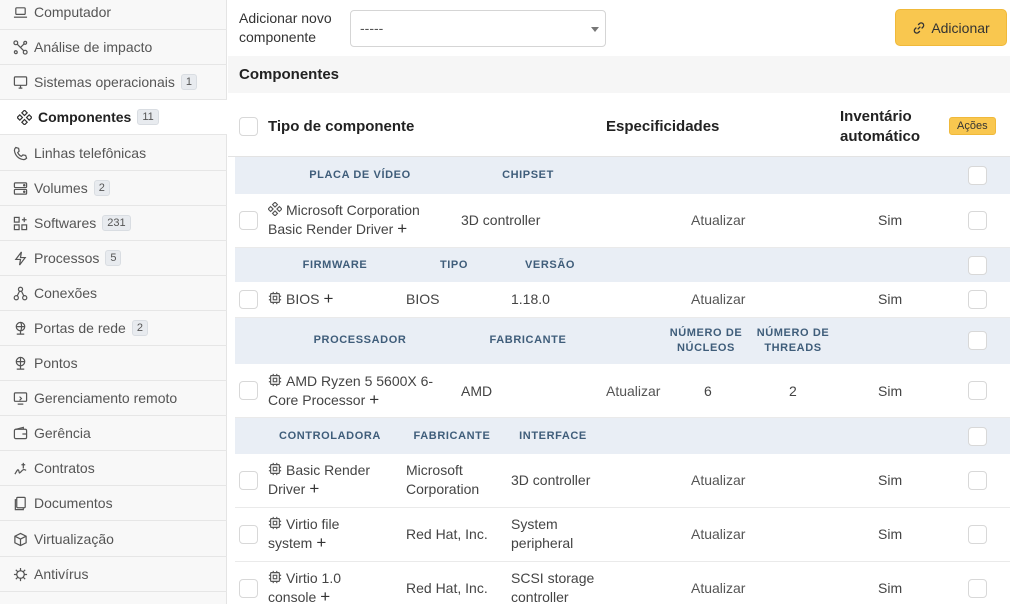 The image size is (1010, 604). I want to click on socket-icon, so click(20, 363).